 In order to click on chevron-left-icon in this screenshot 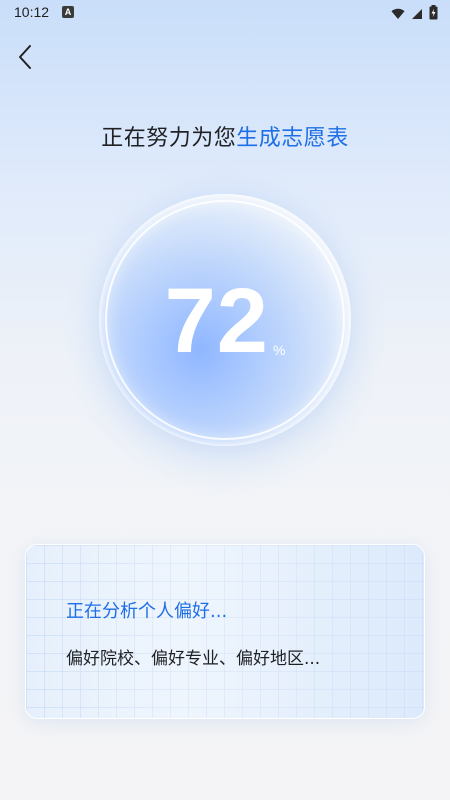, I will do `click(25, 59)`.